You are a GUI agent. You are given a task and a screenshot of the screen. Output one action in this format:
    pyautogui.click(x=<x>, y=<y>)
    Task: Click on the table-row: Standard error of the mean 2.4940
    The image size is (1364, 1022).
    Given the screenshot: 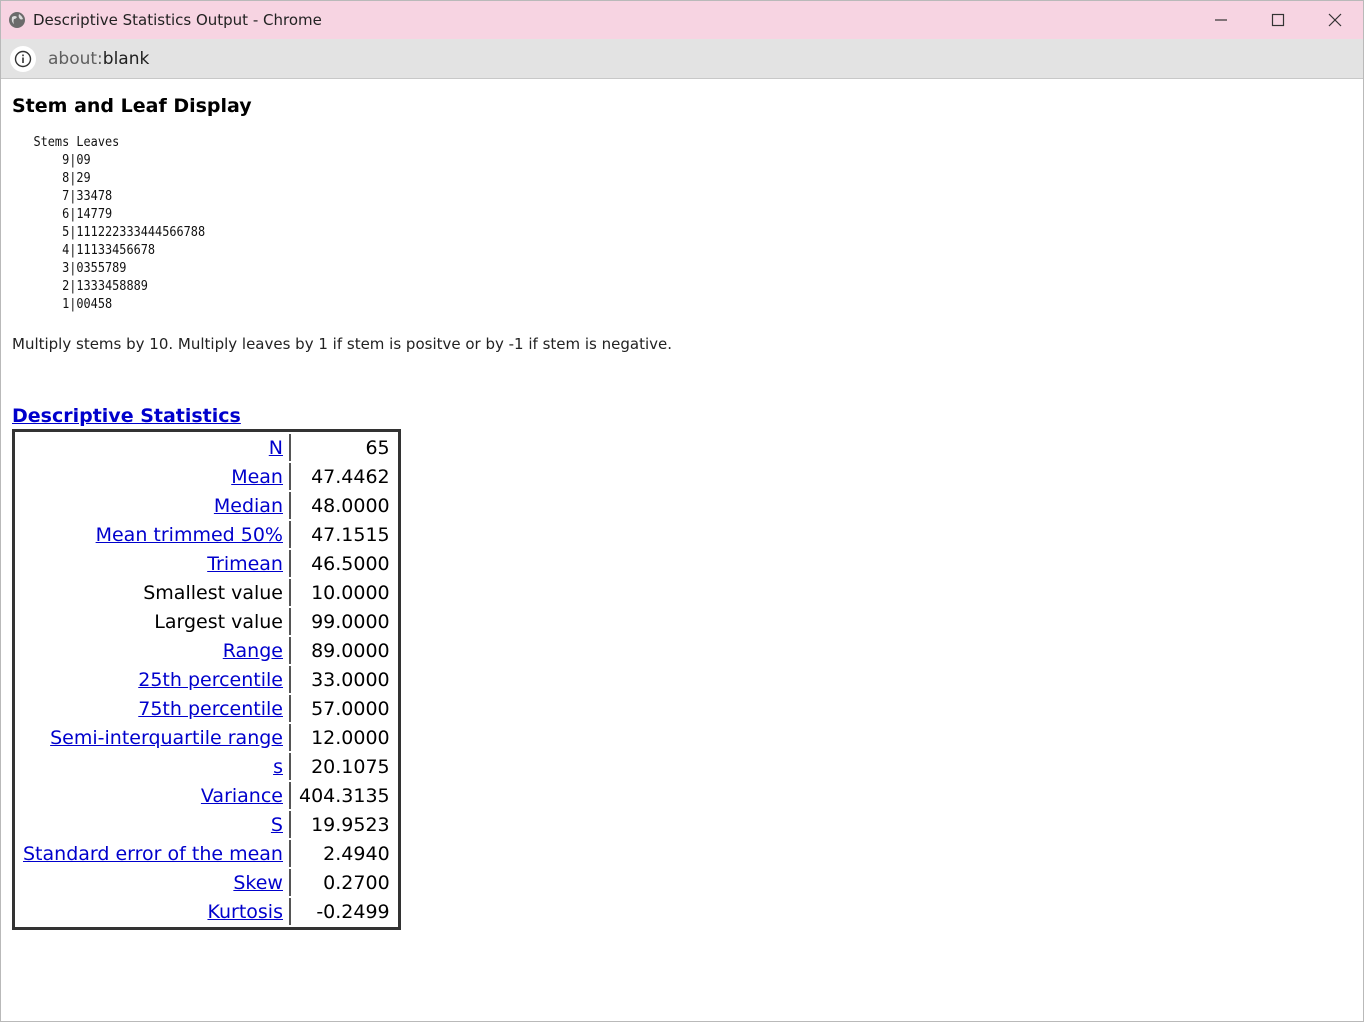 What is the action you would take?
    pyautogui.click(x=206, y=853)
    